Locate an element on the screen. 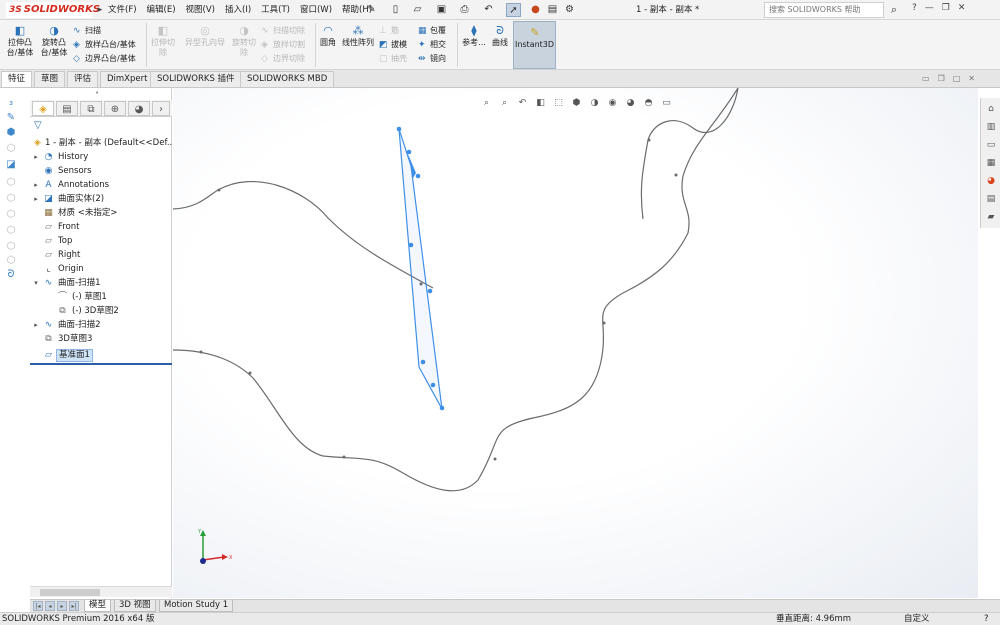 This screenshot has height=625, width=1000. menu-window: 窗口(W) is located at coordinates (316, 10).